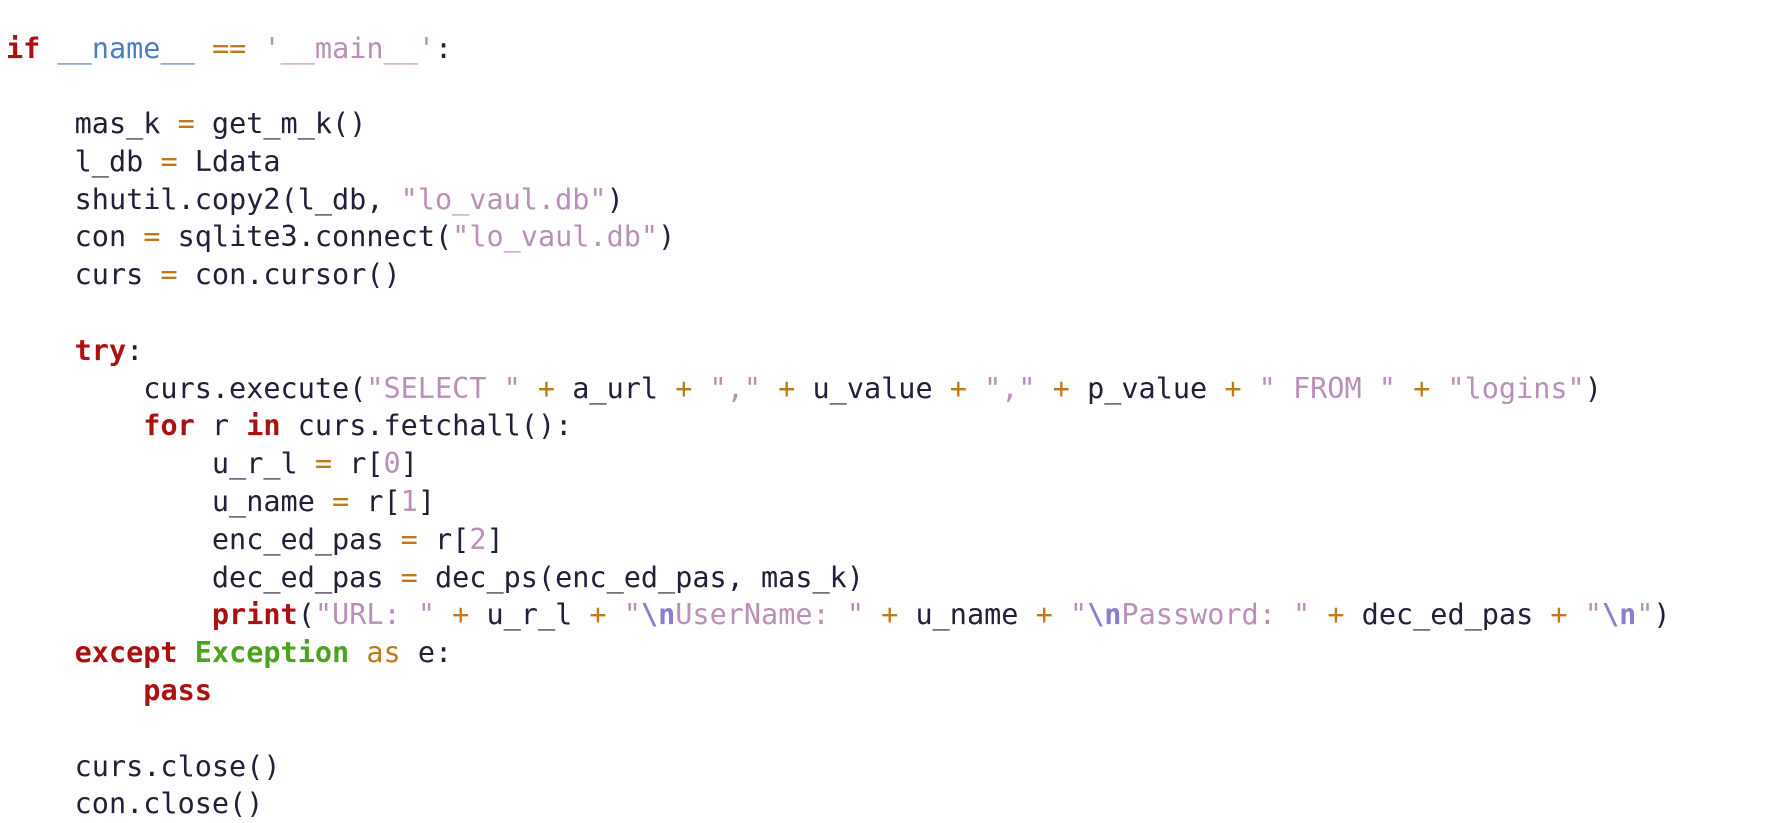 The image size is (1772, 823). What do you see at coordinates (1147, 388) in the screenshot?
I see `code-token: p_value` at bounding box center [1147, 388].